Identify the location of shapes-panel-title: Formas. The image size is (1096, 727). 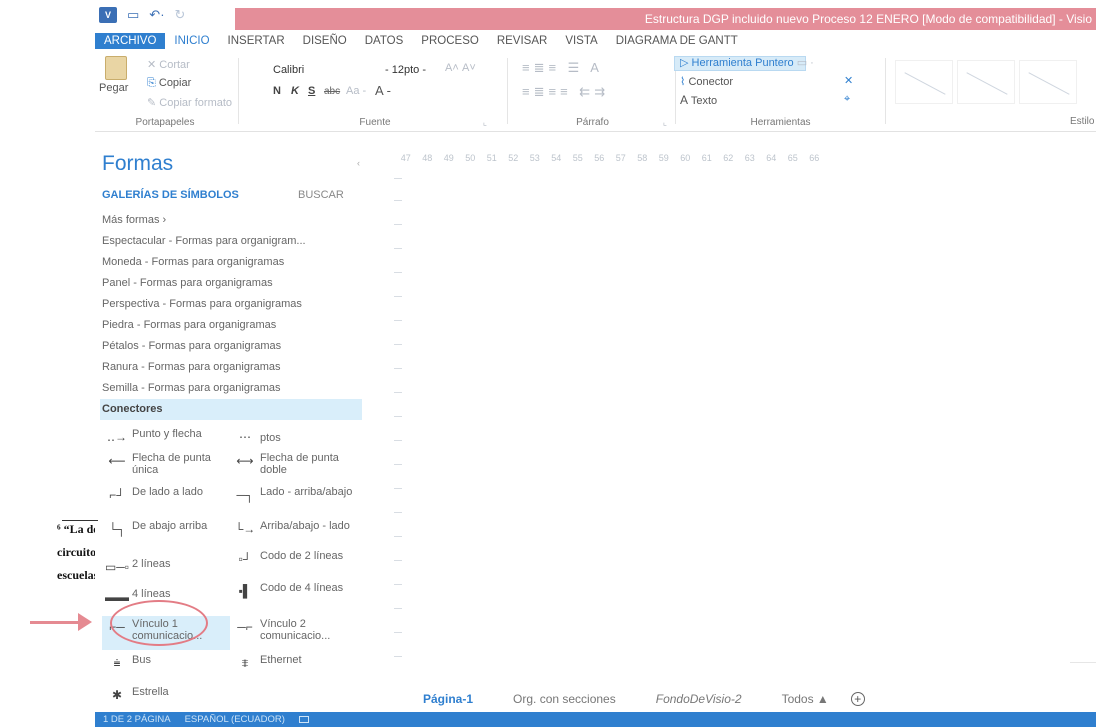
(138, 163).